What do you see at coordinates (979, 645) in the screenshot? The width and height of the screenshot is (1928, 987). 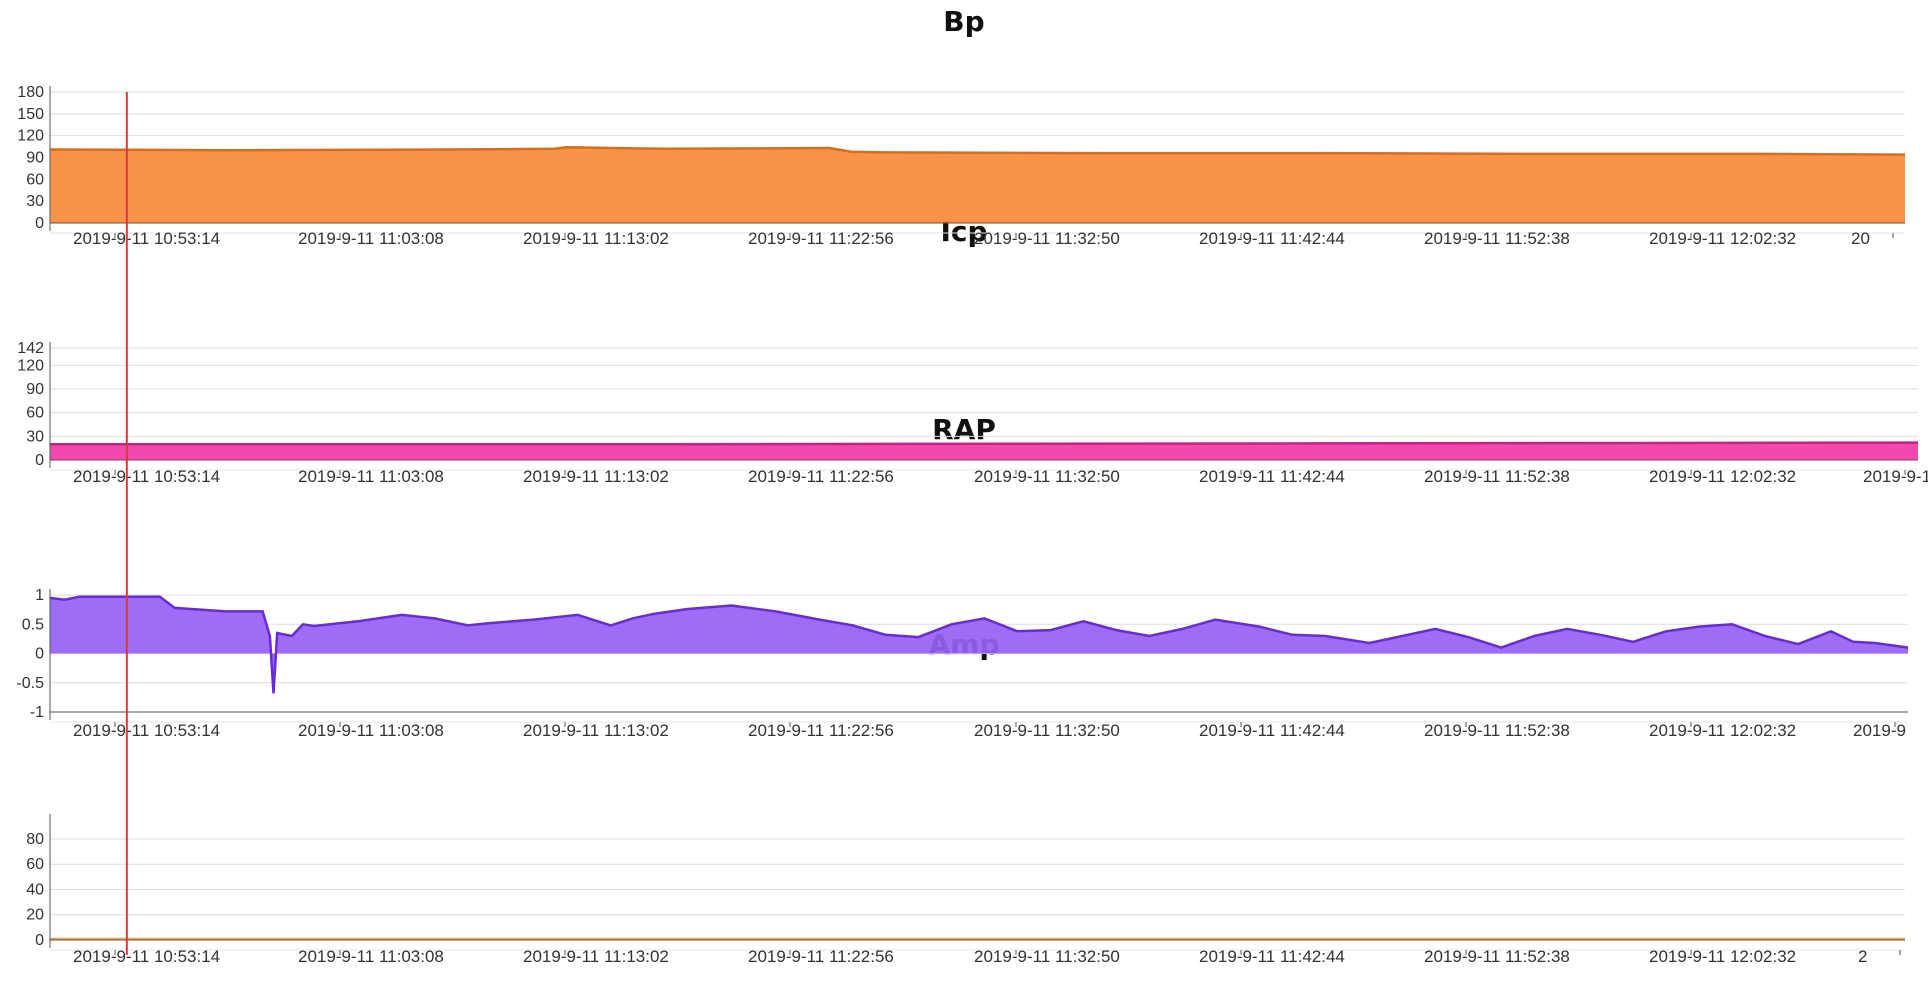 I see `rap-series-area` at bounding box center [979, 645].